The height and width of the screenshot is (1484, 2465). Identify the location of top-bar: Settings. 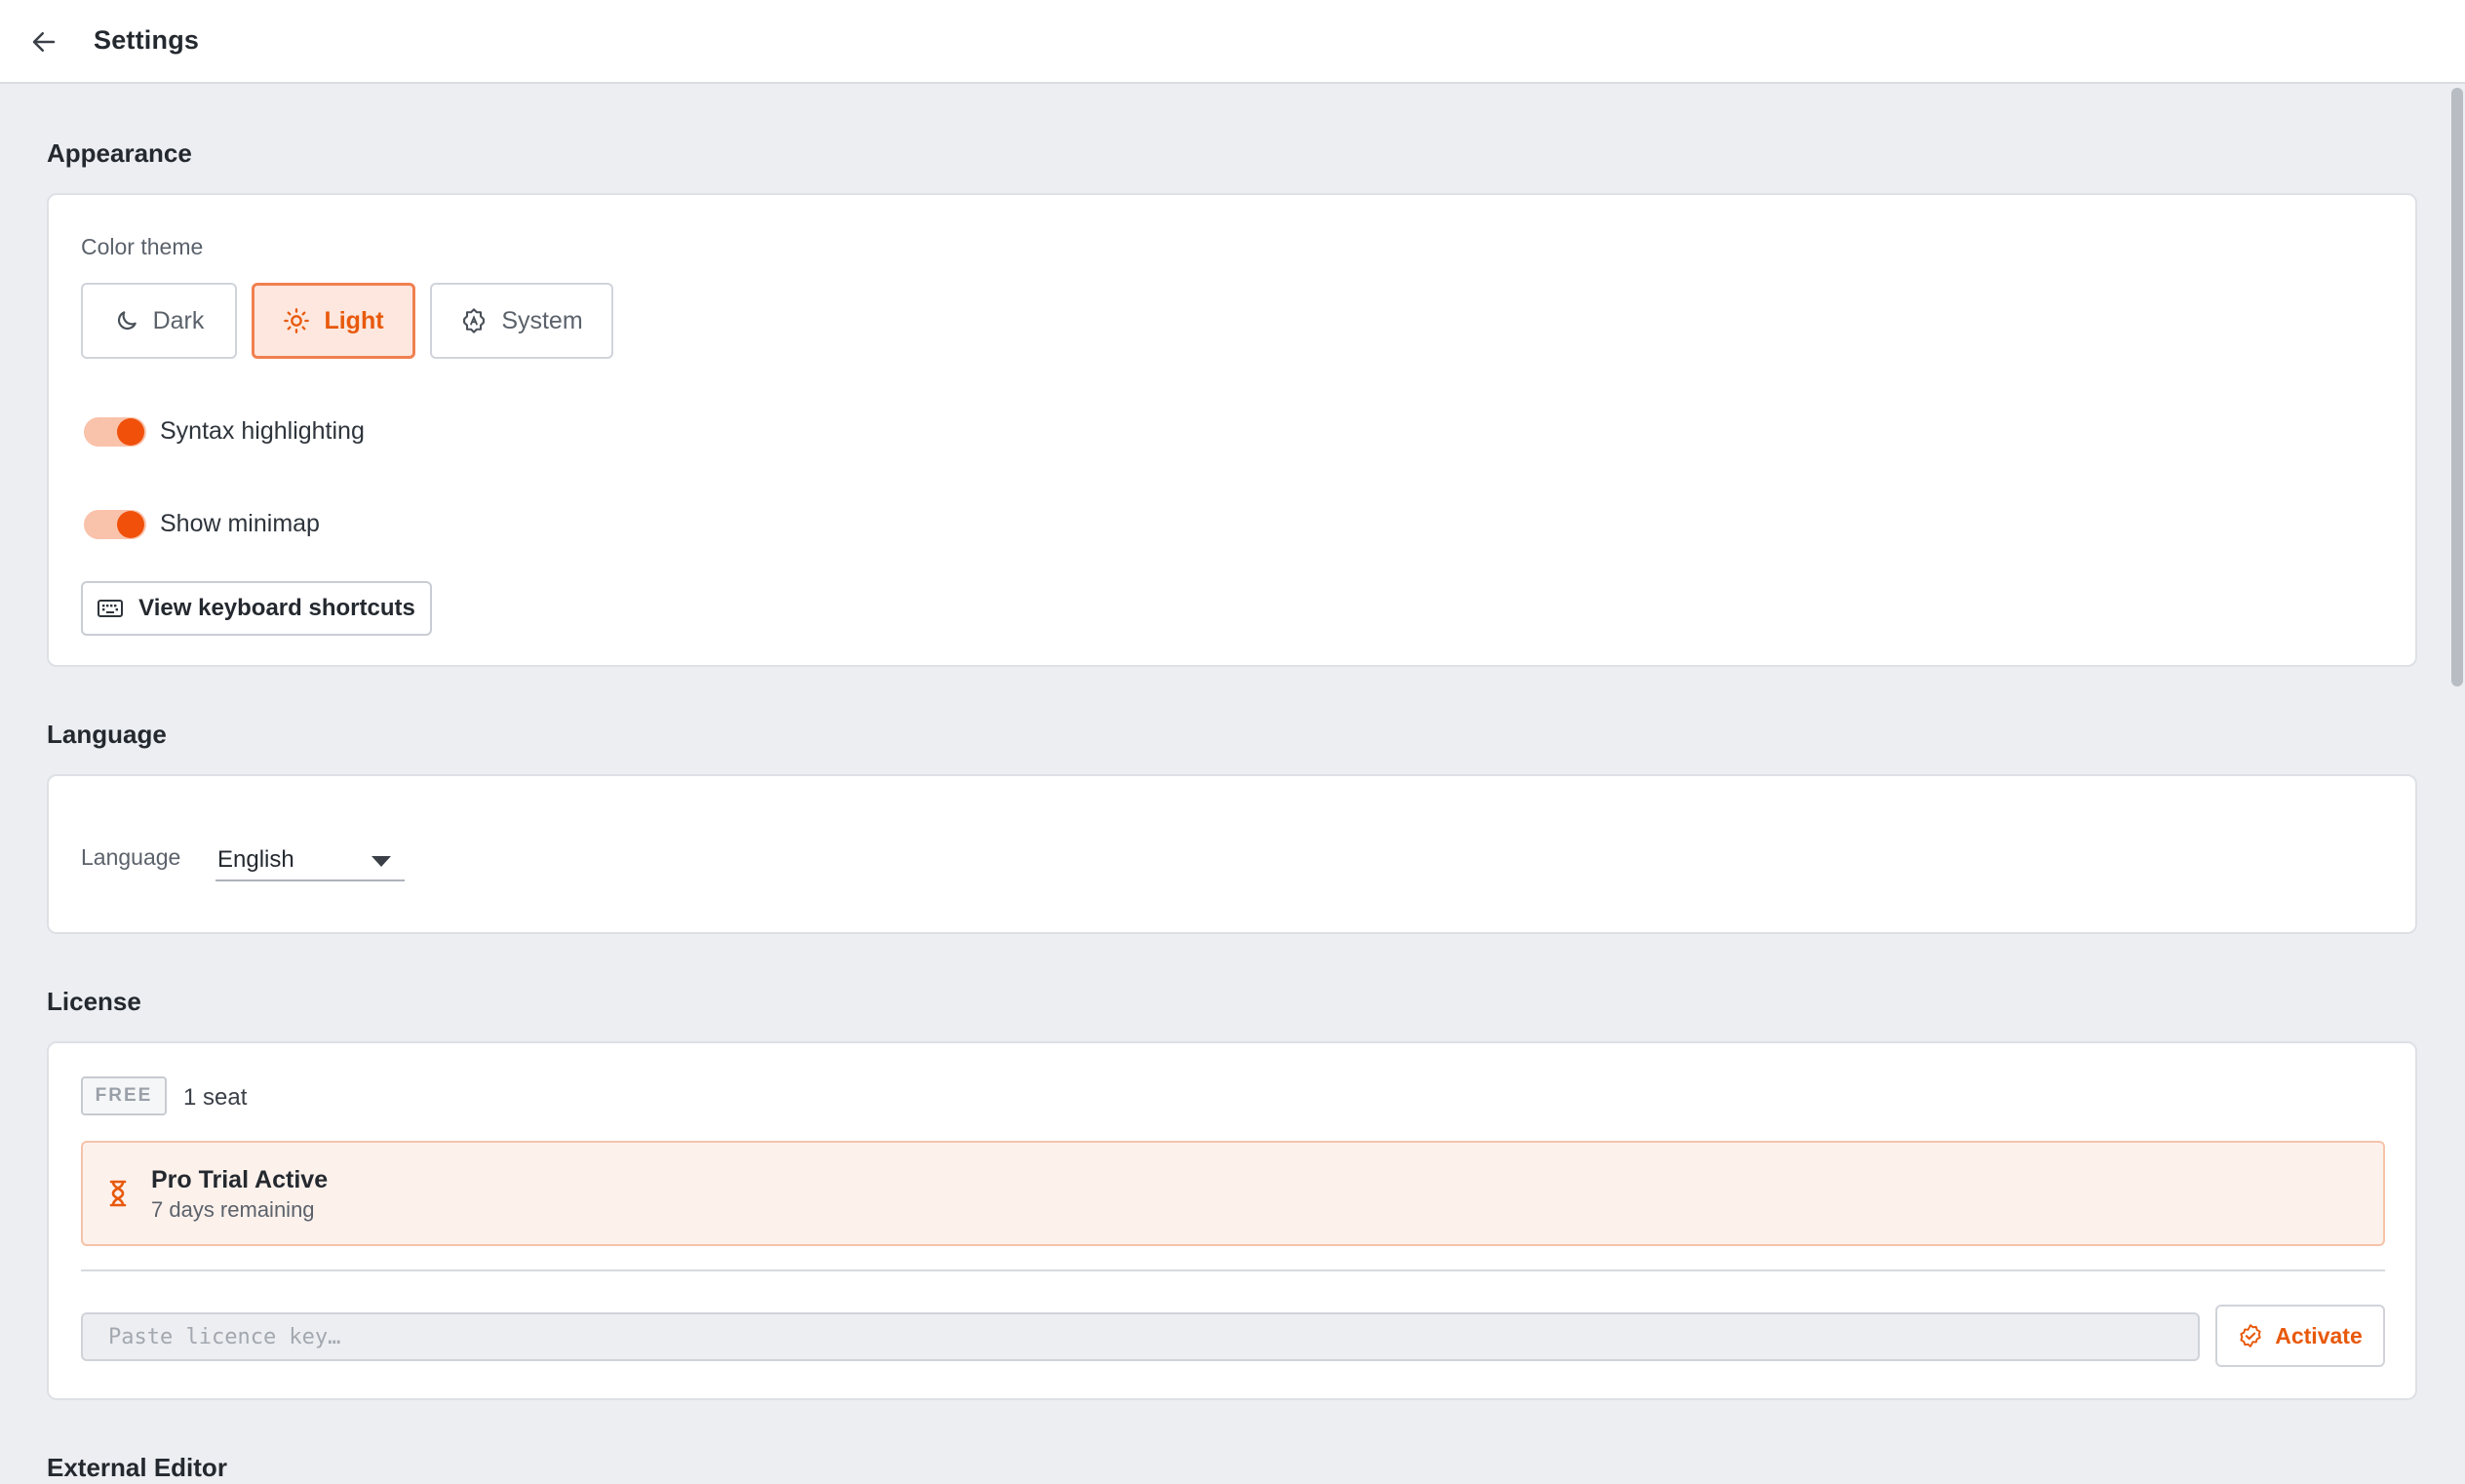
(1232, 42).